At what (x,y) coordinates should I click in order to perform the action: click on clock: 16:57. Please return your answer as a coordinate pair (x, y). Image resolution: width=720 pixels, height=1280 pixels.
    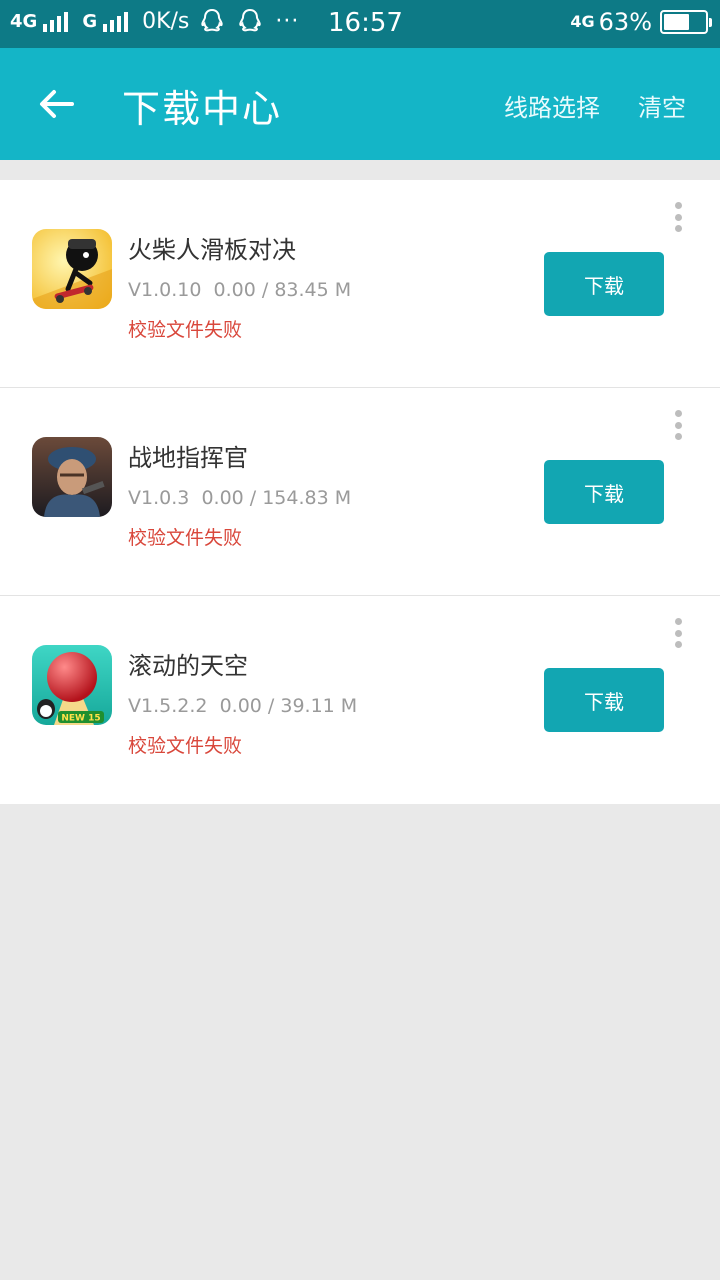
    Looking at the image, I should click on (365, 23).